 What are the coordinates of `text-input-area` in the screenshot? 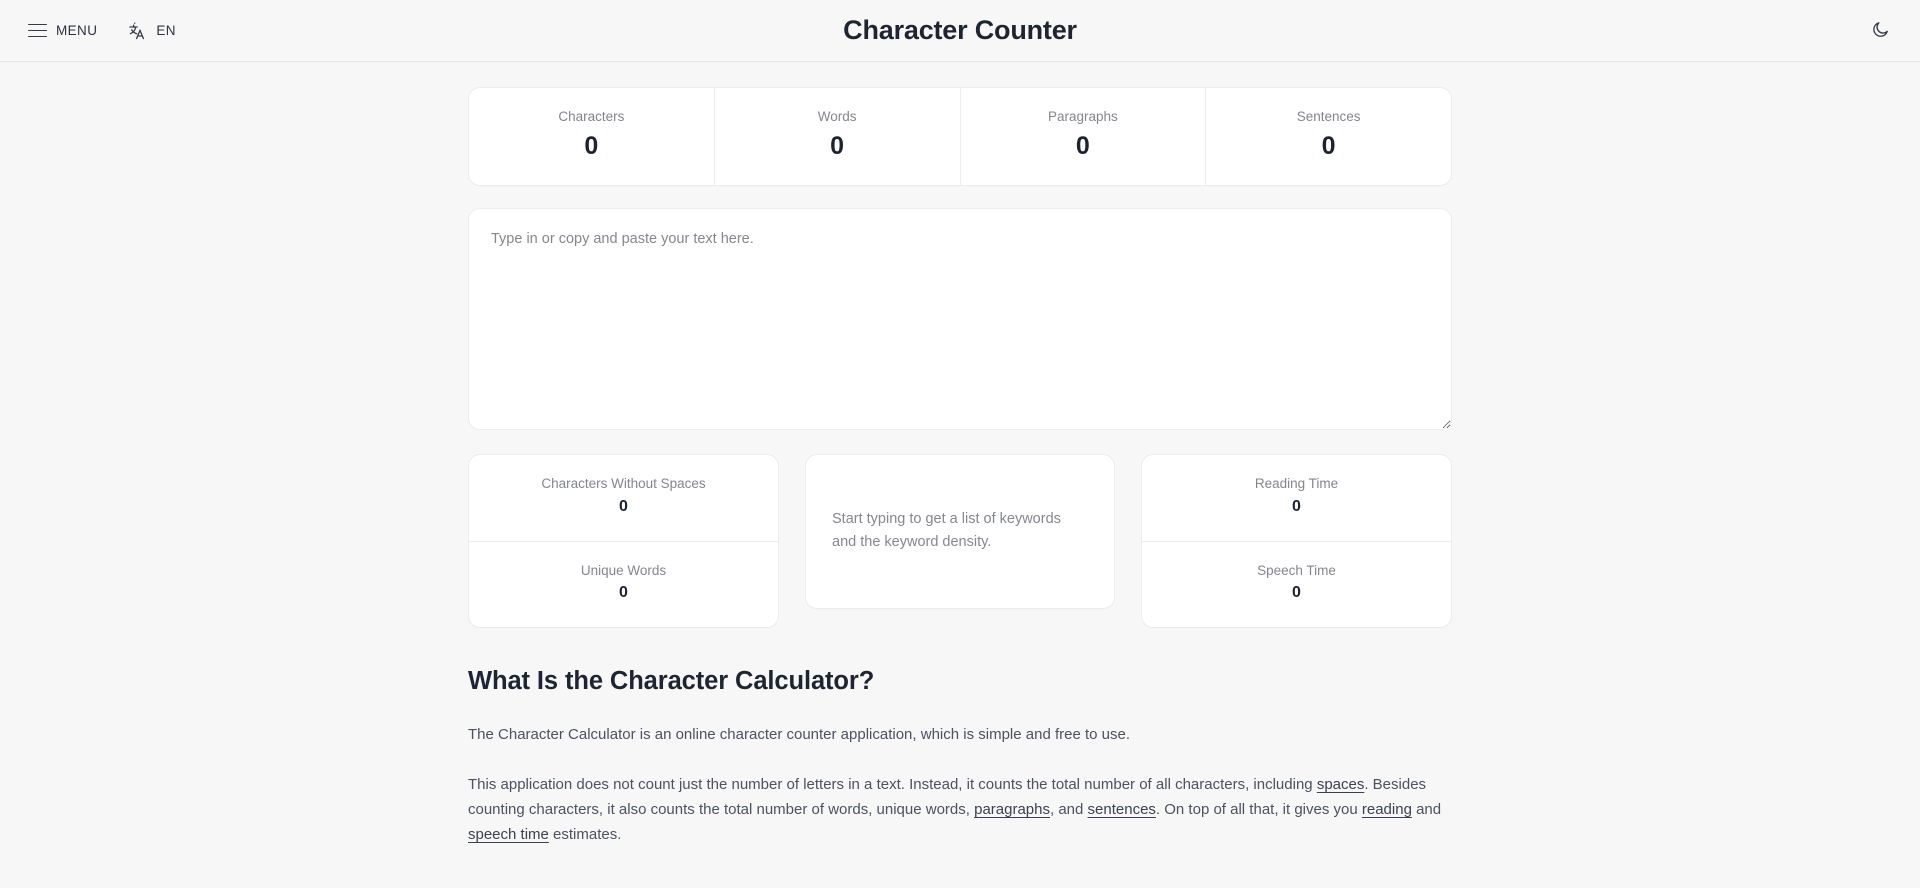 It's located at (960, 318).